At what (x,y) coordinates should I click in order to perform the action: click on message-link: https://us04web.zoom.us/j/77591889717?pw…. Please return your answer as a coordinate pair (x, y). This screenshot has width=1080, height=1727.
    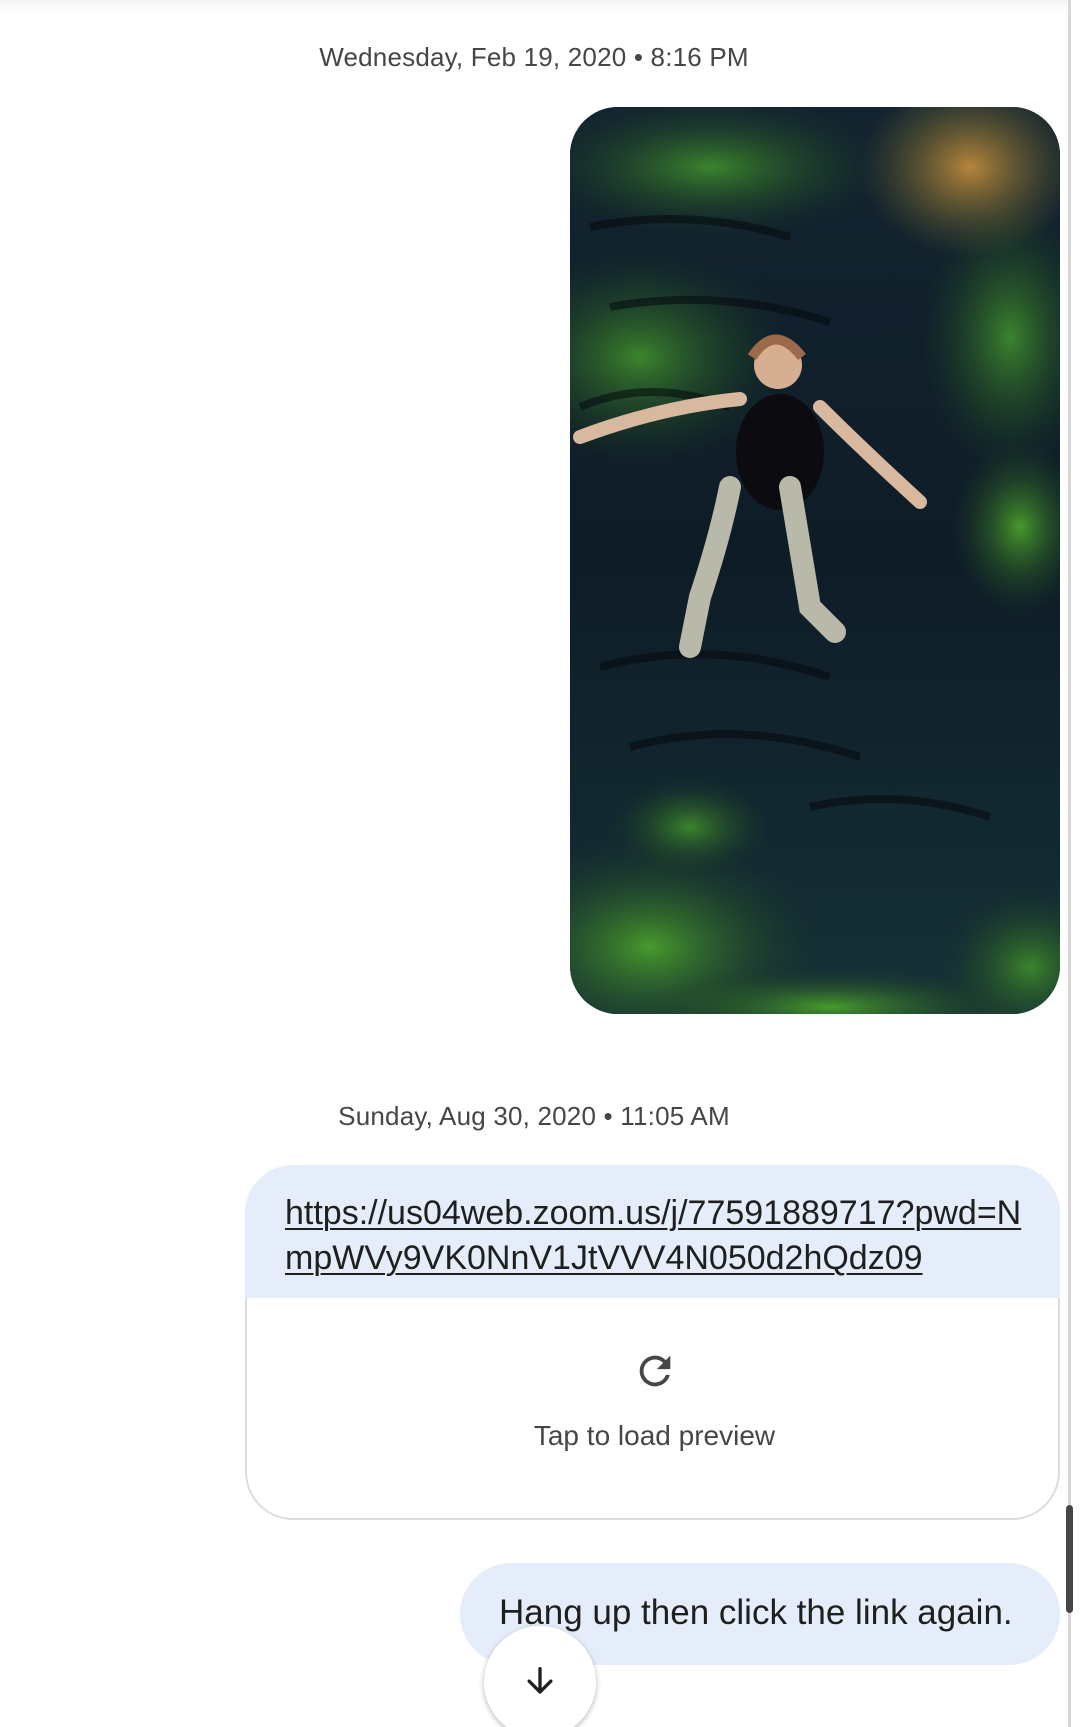
    Looking at the image, I should click on (660, 1236).